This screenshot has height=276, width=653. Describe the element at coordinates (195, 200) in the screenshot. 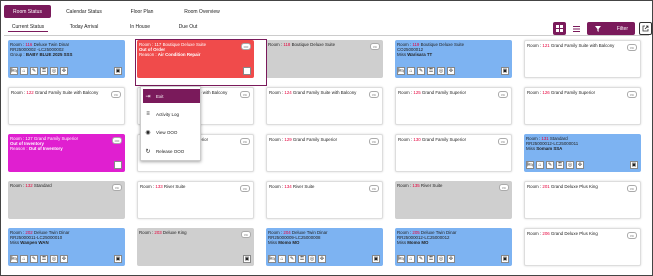

I see `room-card: Room : 133 River Suite VC` at that location.